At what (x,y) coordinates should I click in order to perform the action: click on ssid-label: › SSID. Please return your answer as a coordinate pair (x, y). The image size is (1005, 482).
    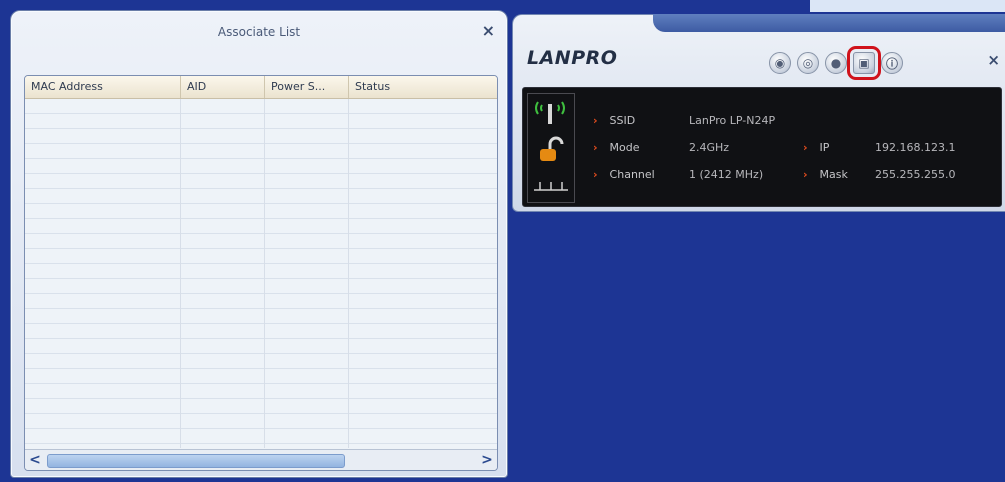
    Looking at the image, I should click on (614, 120).